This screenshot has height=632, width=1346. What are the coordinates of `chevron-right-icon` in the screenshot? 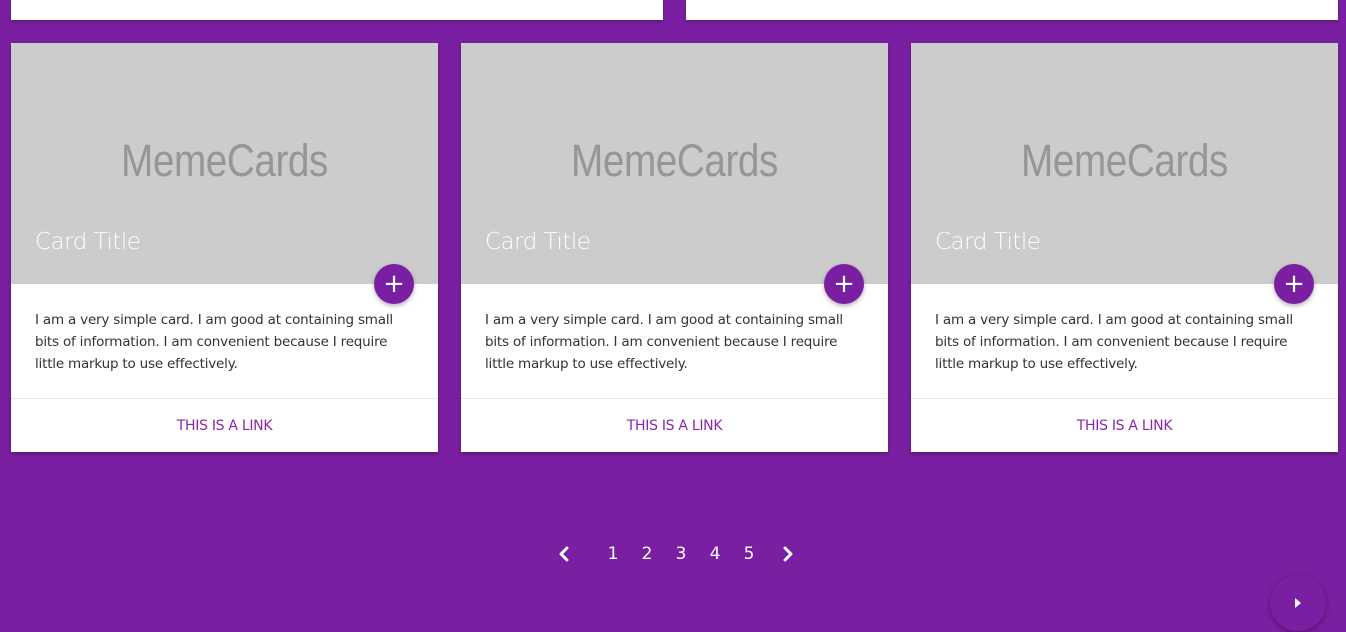 It's located at (788, 554).